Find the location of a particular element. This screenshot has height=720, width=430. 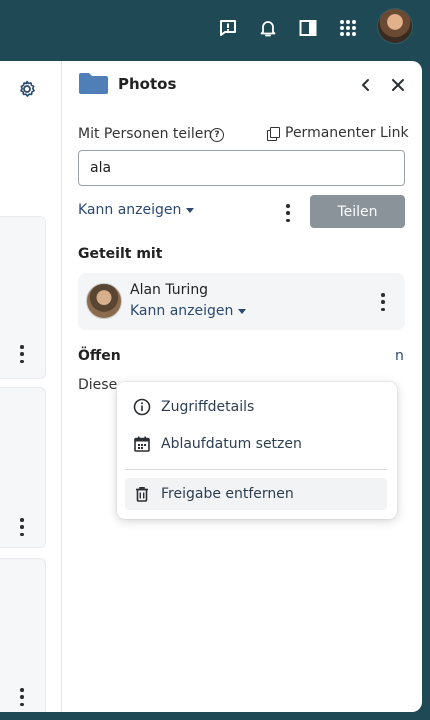

entry-permission-dropdown: Kann anzeigen is located at coordinates (188, 311).